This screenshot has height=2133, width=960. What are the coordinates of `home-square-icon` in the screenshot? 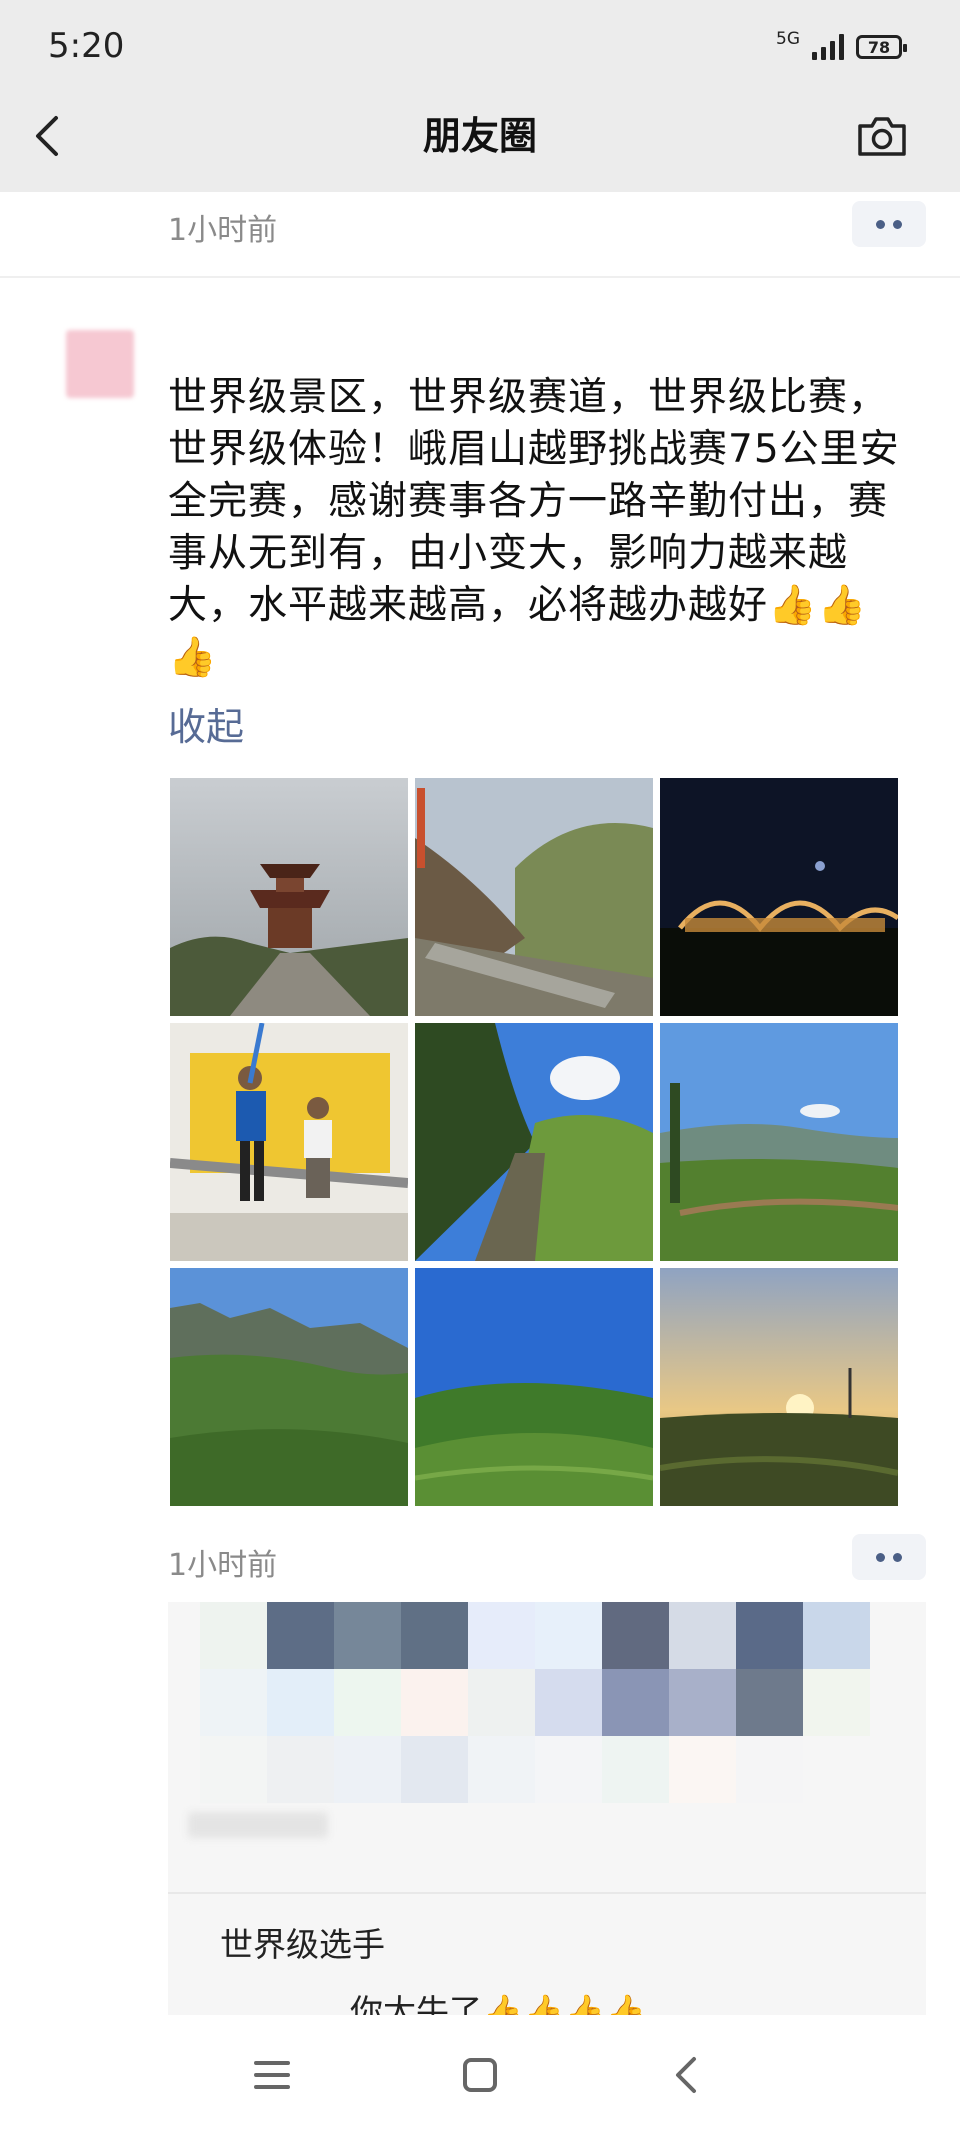 It's located at (480, 2075).